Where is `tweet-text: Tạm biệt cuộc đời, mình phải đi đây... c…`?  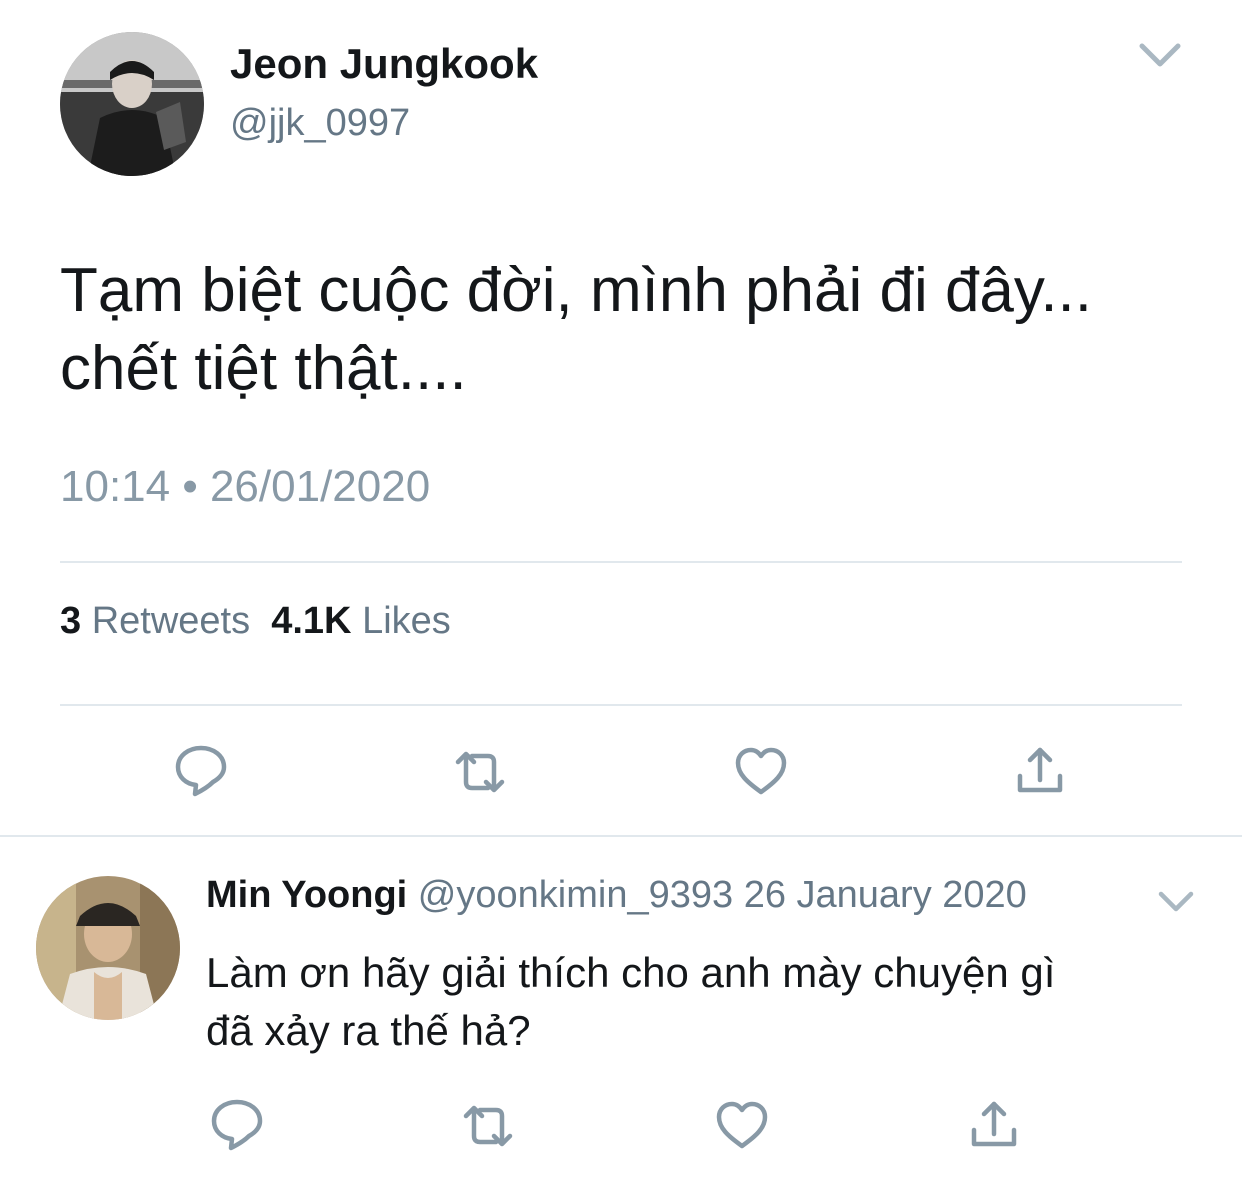 tweet-text: Tạm biệt cuộc đời, mình phải đi đây... c… is located at coordinates (630, 330).